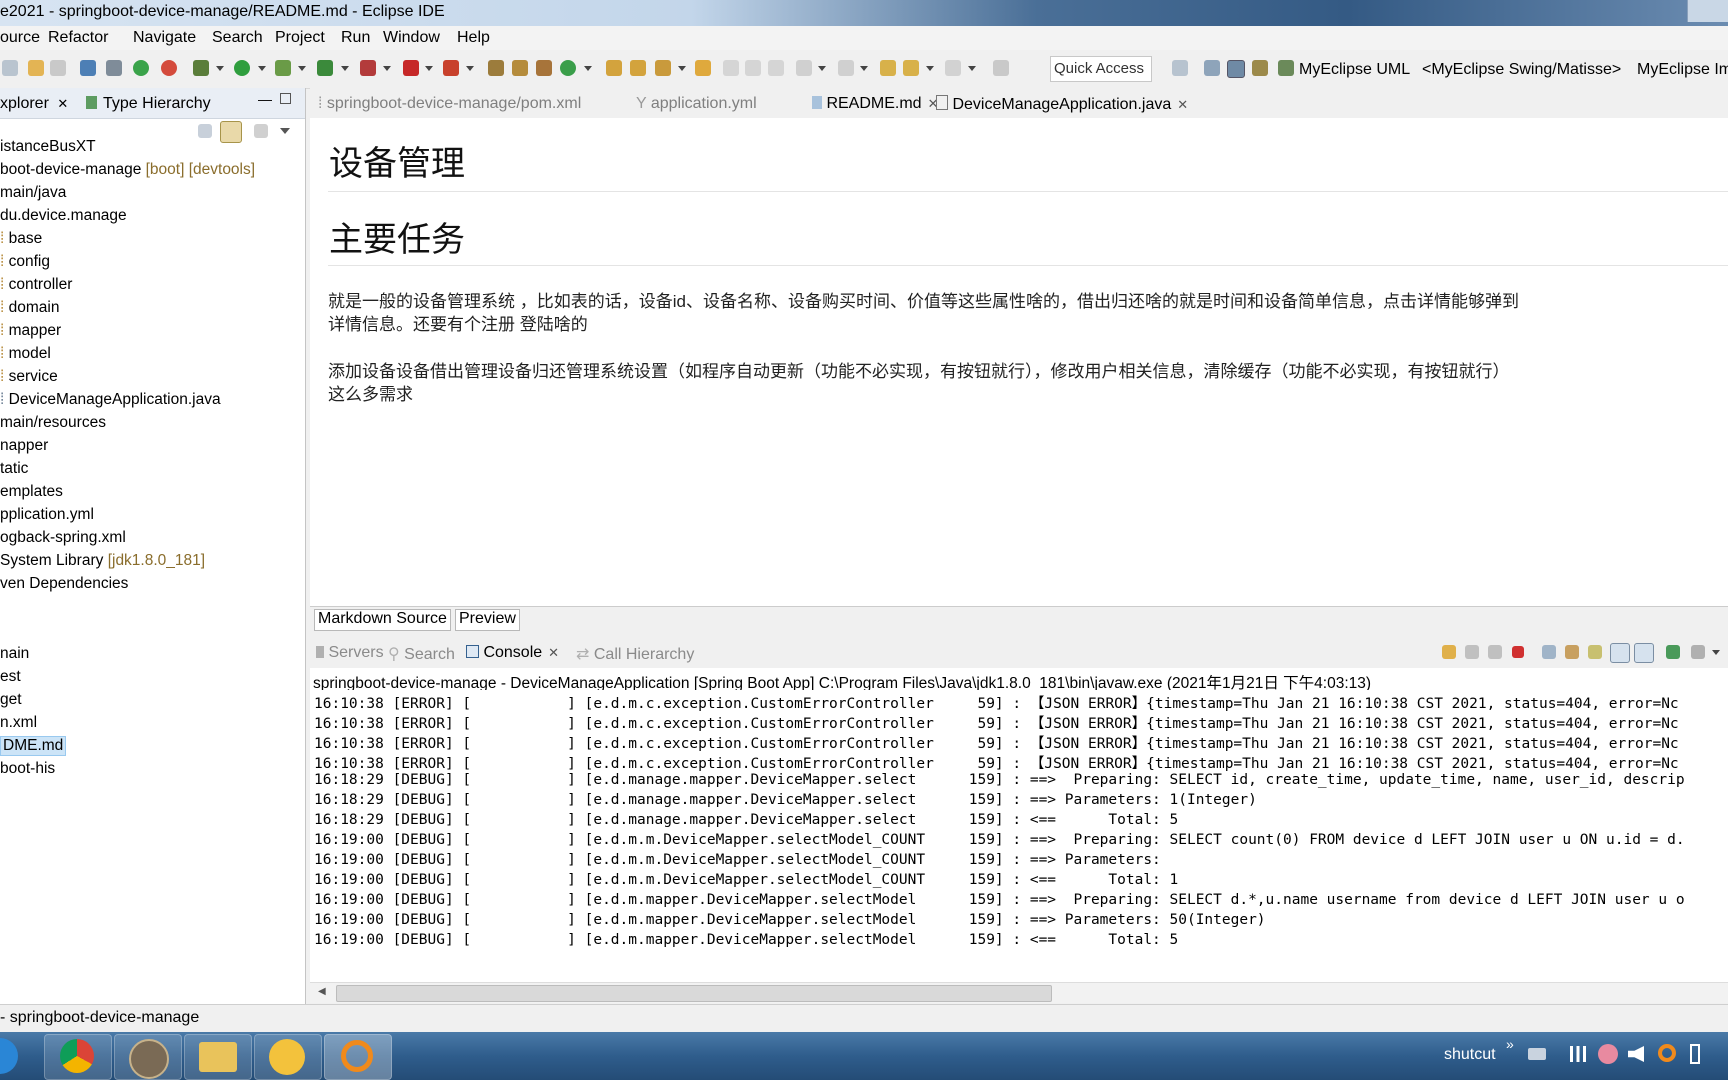 Image resolution: width=1728 pixels, height=1080 pixels. Describe the element at coordinates (63, 216) in the screenshot. I see `tree-item: du.device.manage` at that location.